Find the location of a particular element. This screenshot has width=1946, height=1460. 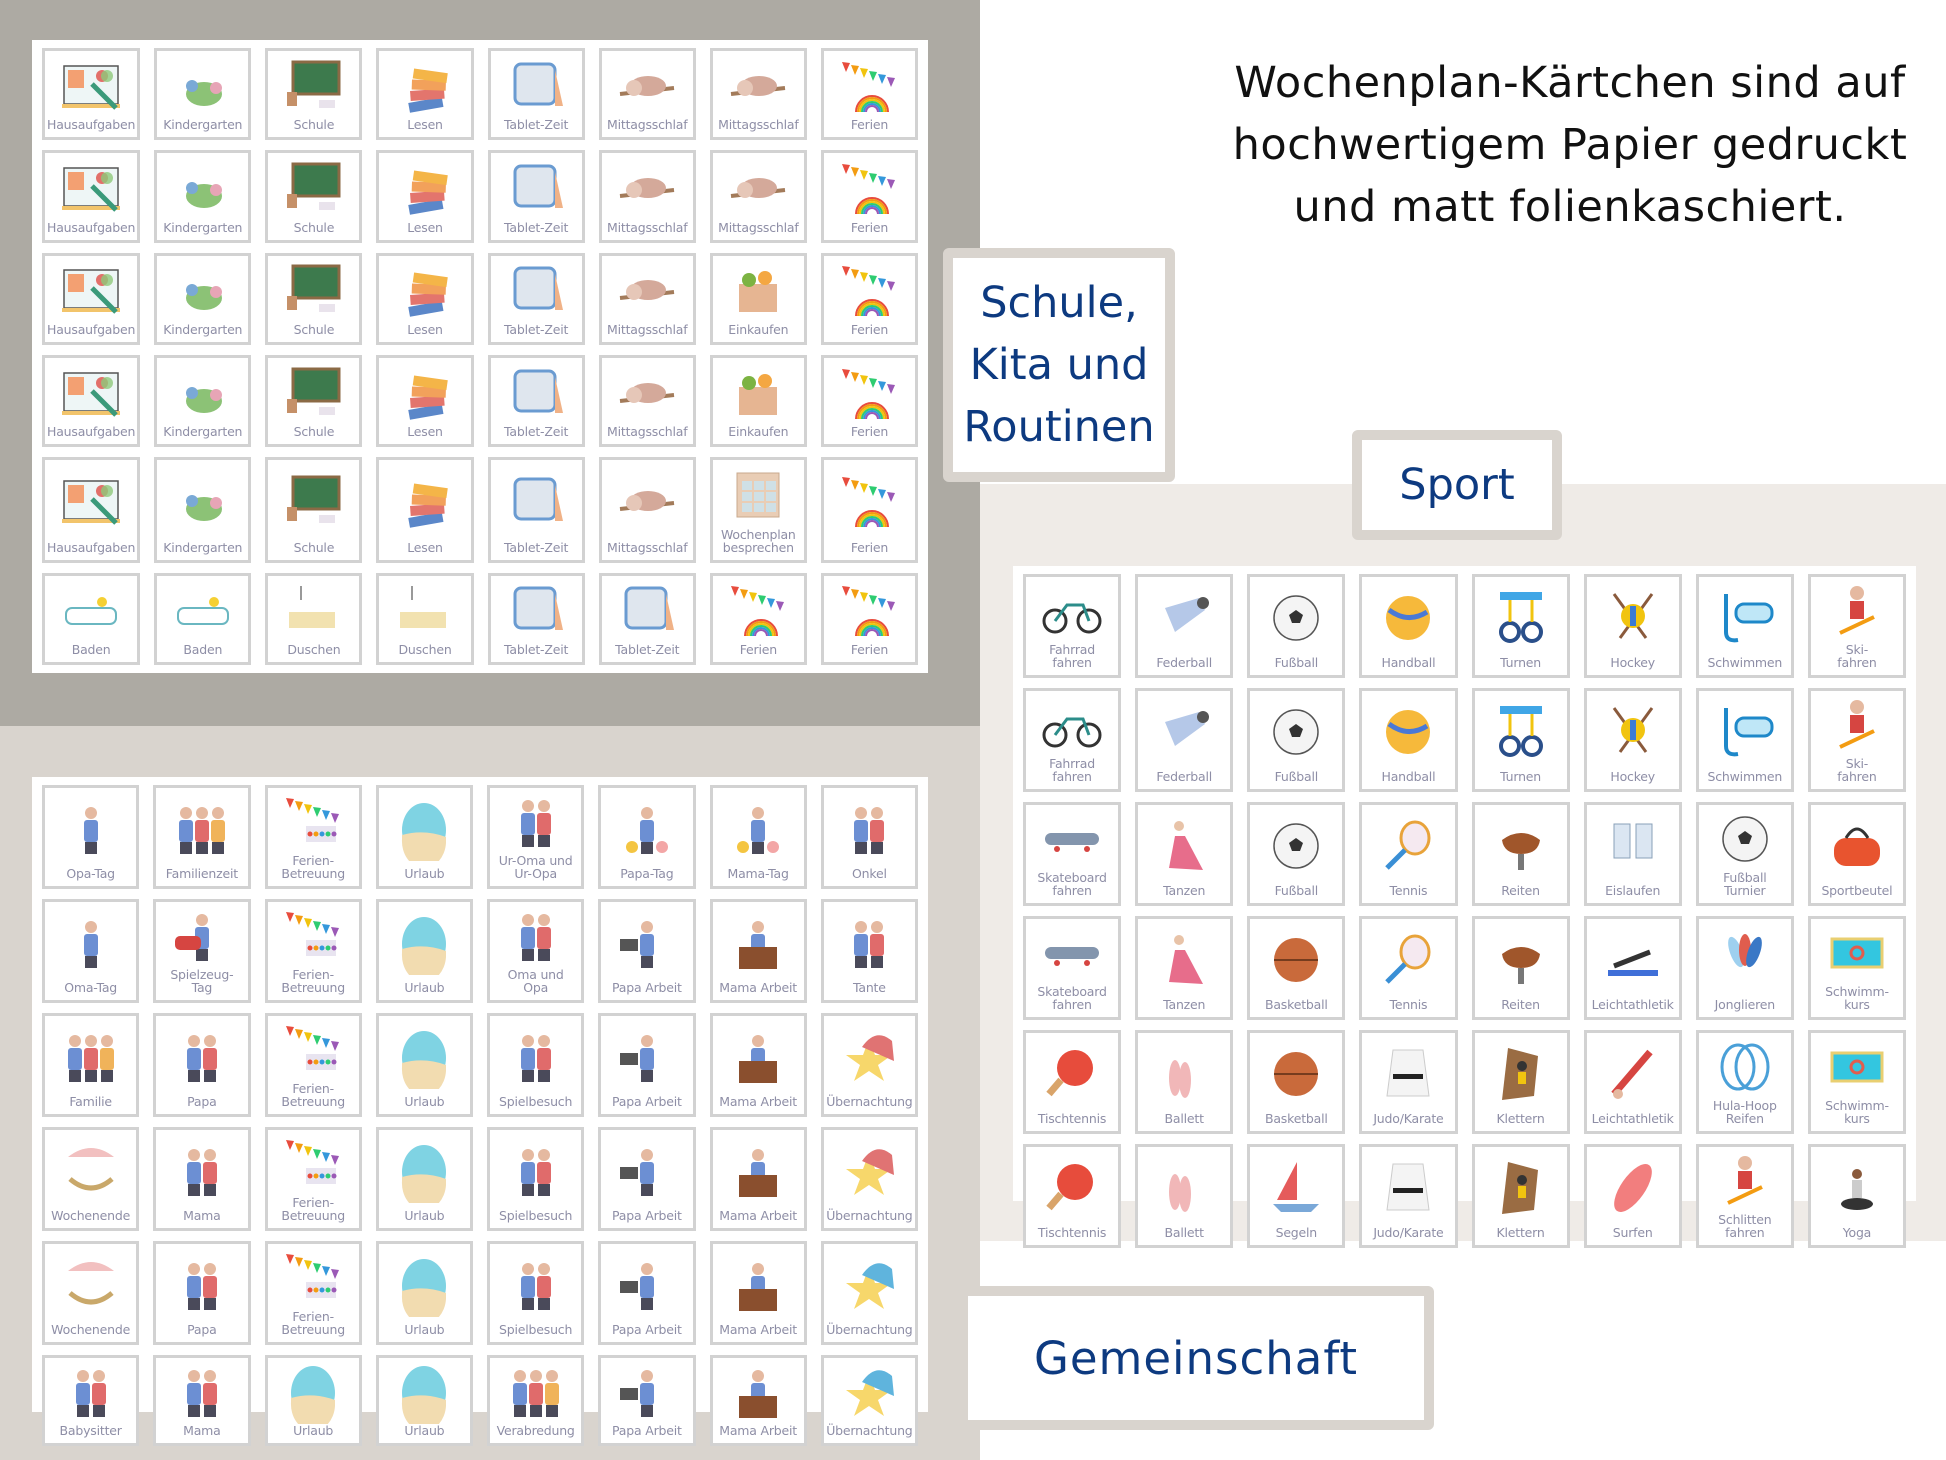

activity-card-label: Spielbesuch is located at coordinates (536, 1215).